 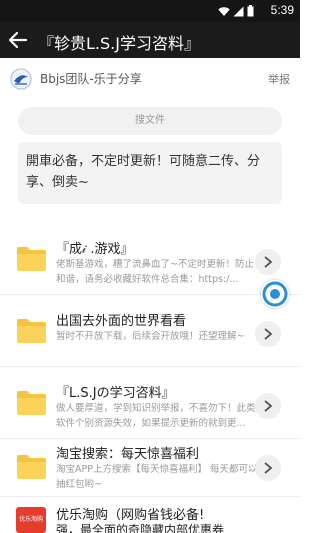 What do you see at coordinates (128, 454) in the screenshot?
I see `item-title: 淘宝搜索：每天惊喜福利` at bounding box center [128, 454].